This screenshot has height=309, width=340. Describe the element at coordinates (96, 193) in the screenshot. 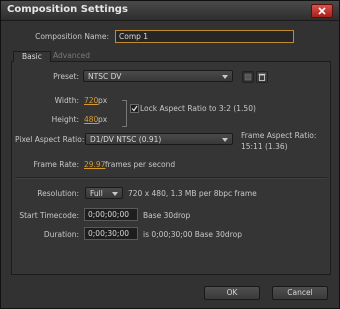

I see `resolution-value: Full` at that location.